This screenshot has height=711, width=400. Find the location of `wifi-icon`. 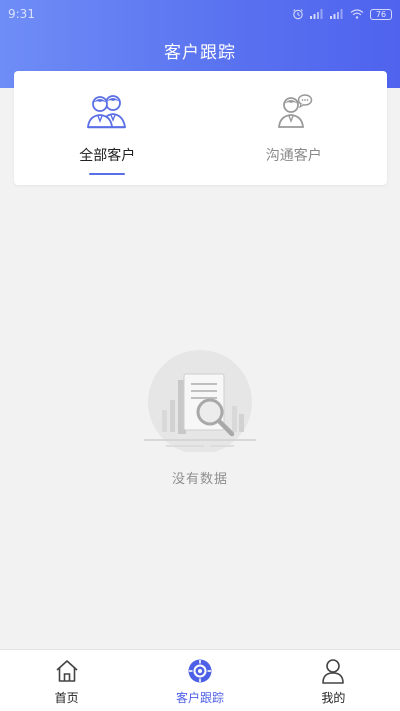

wifi-icon is located at coordinates (357, 14).